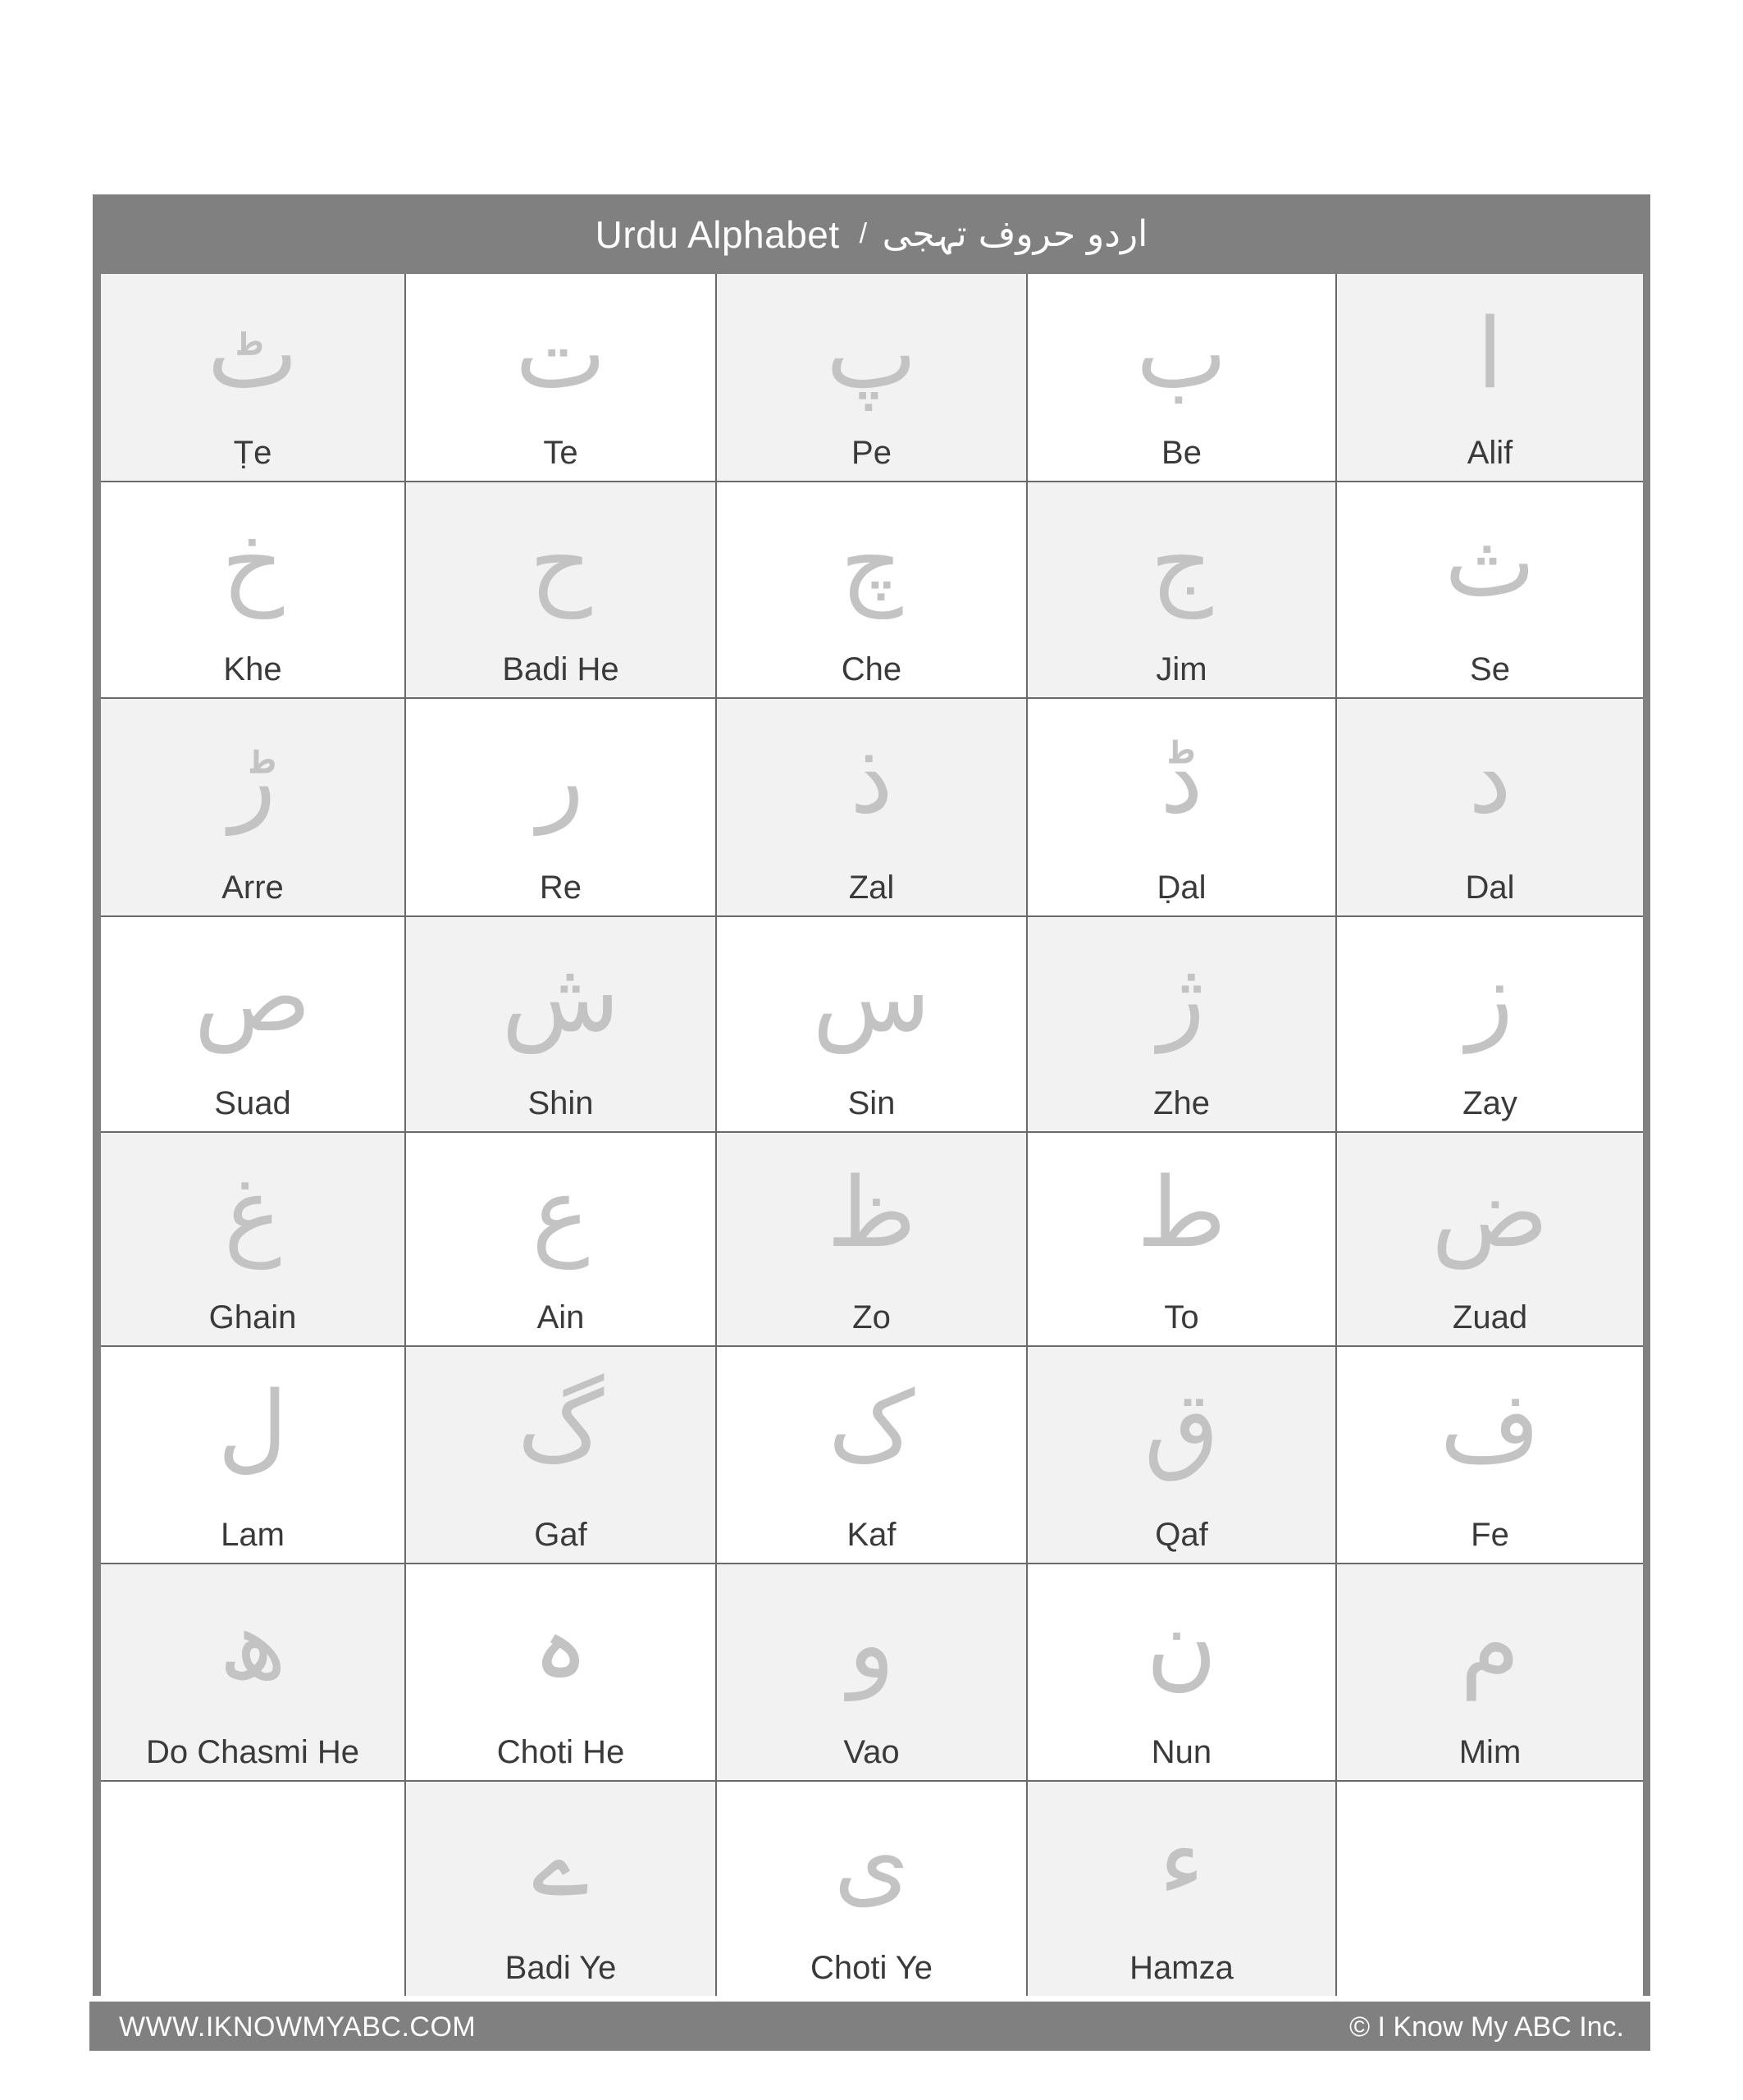  What do you see at coordinates (560, 1535) in the screenshot?
I see `letter-name: Gaf` at bounding box center [560, 1535].